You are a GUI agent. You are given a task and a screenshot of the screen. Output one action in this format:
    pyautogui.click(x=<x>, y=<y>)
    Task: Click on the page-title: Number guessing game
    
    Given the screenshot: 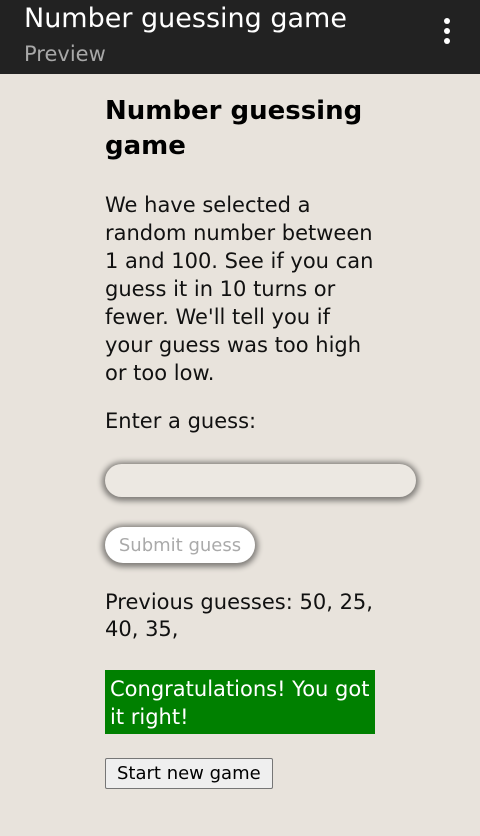 What is the action you would take?
    pyautogui.click(x=234, y=128)
    